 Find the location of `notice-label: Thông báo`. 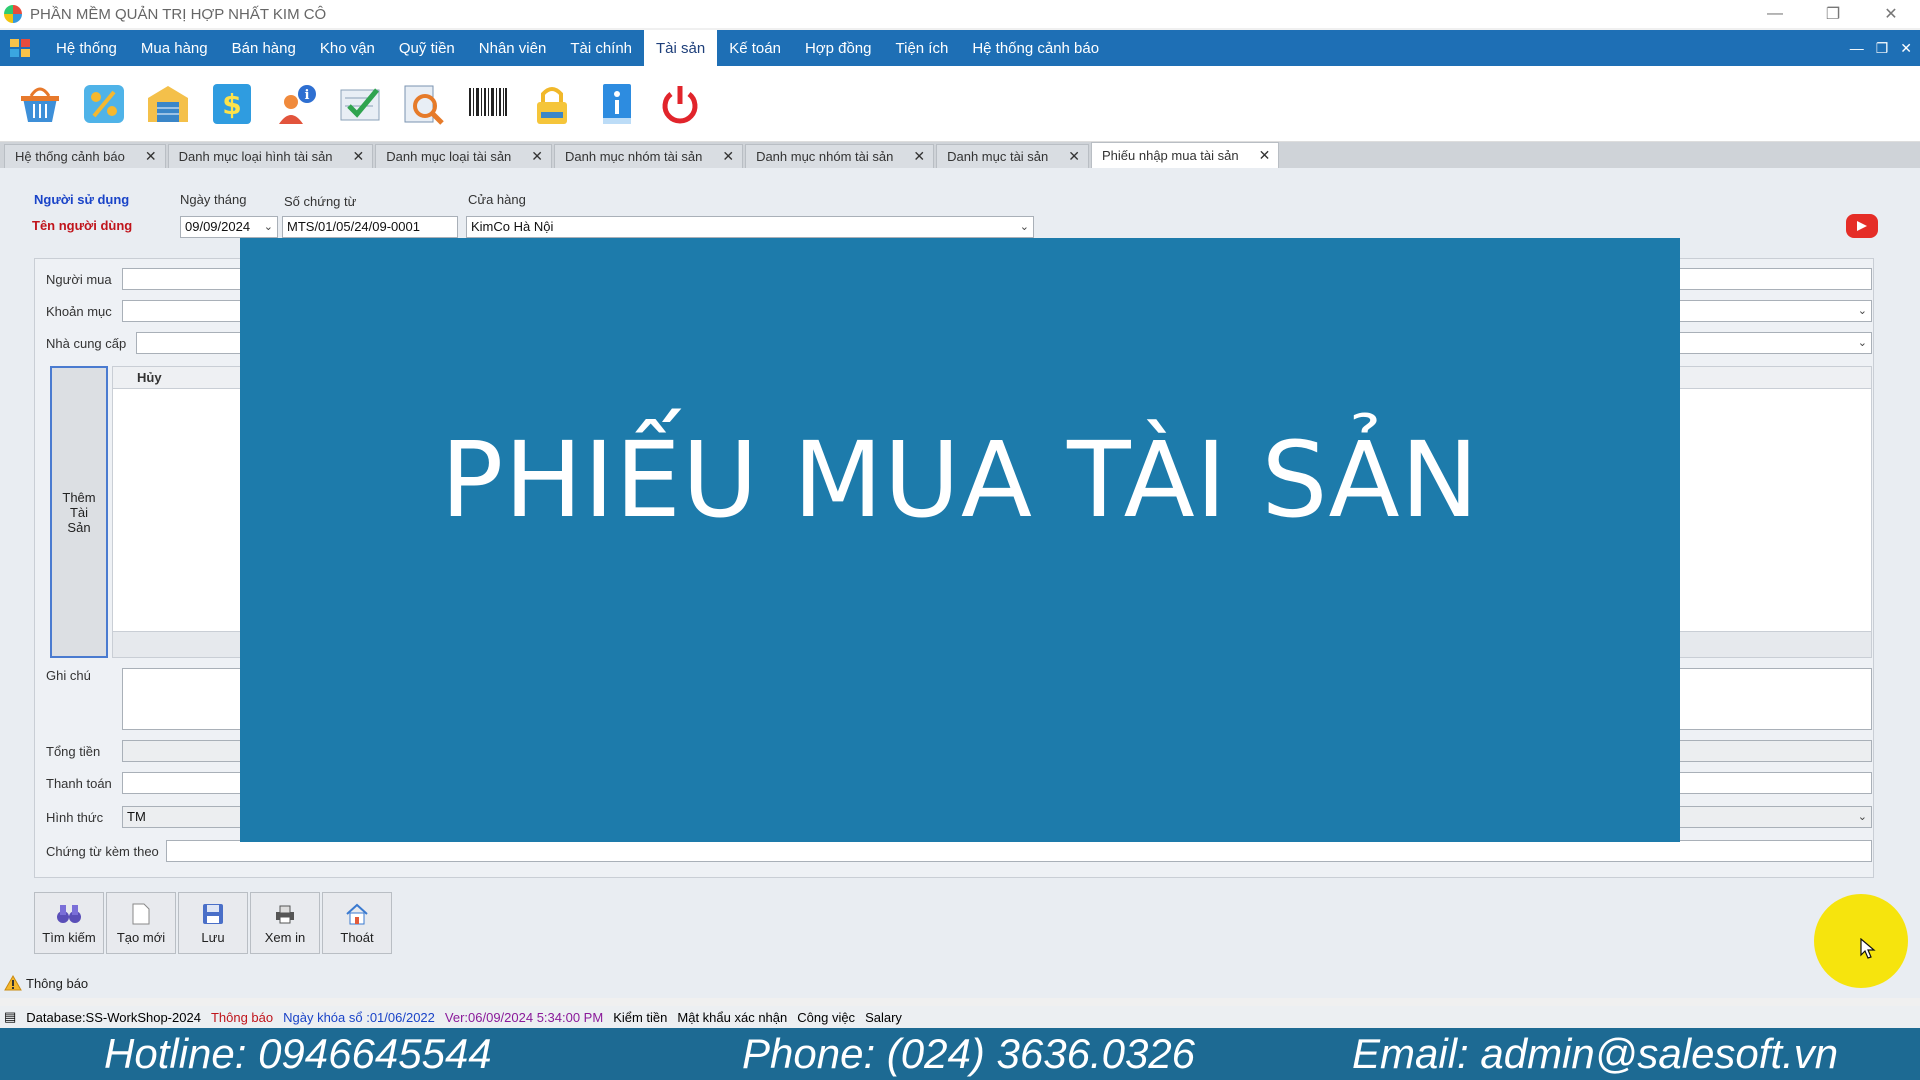

notice-label: Thông báo is located at coordinates (57, 983).